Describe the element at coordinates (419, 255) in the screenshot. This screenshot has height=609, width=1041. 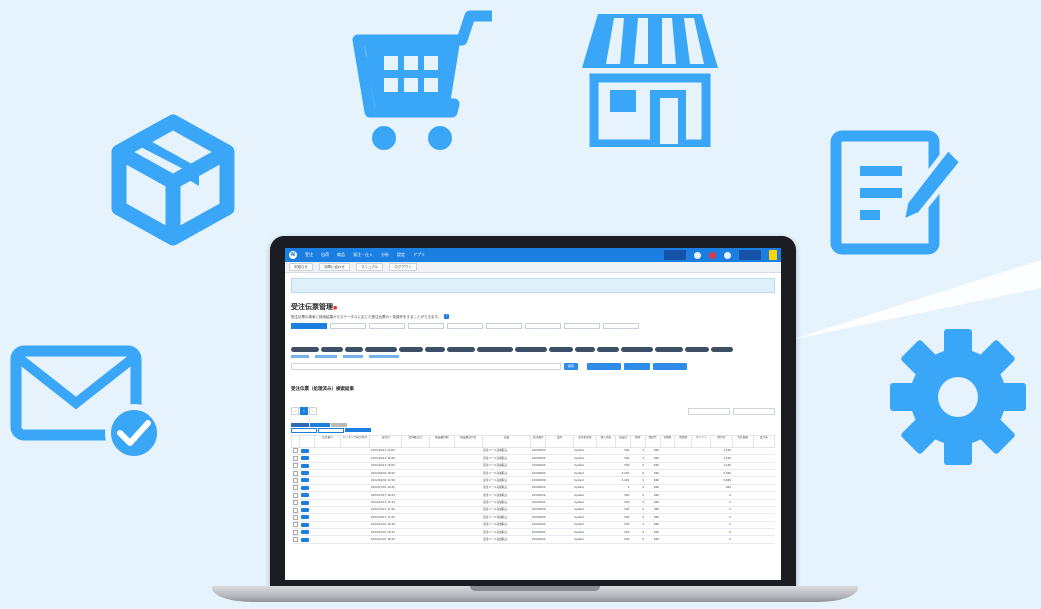
I see `nav-apps: アプリ` at that location.